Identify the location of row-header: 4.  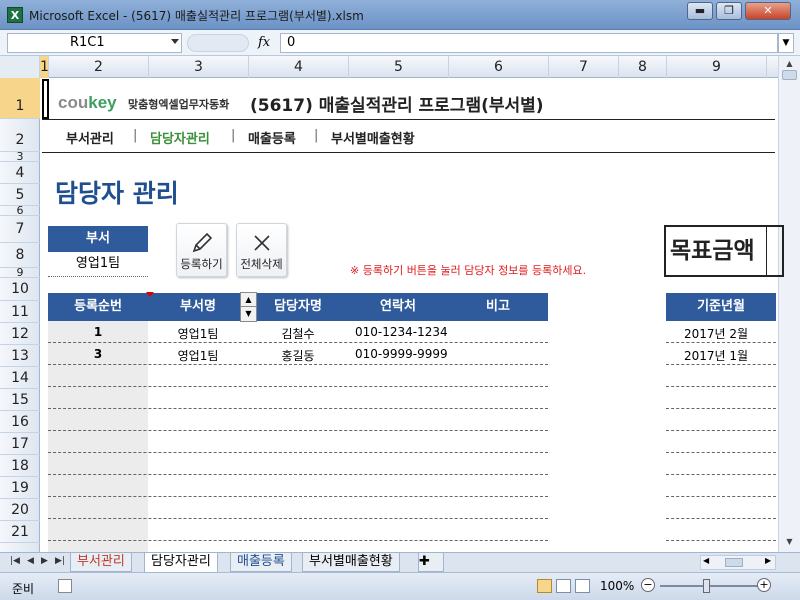
(20, 173).